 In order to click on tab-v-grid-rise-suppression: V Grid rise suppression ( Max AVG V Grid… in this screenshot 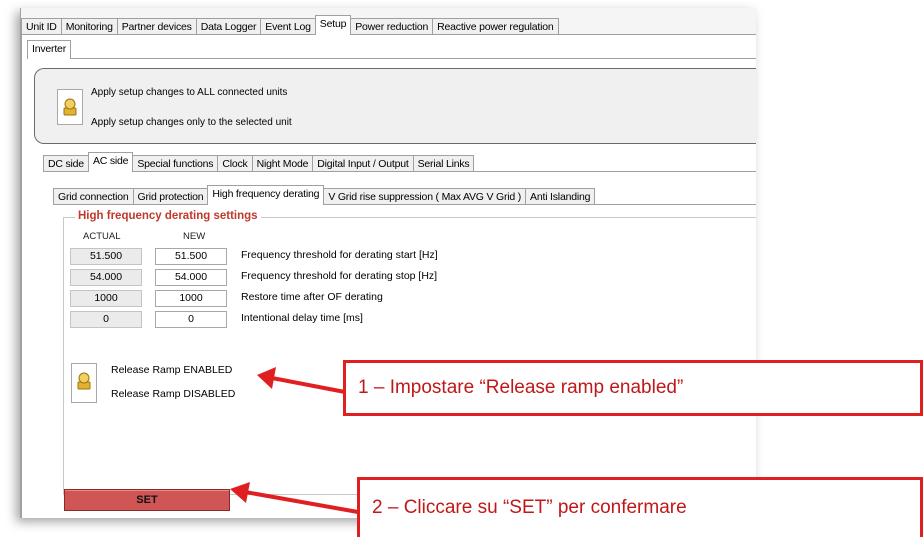, I will do `click(425, 196)`.